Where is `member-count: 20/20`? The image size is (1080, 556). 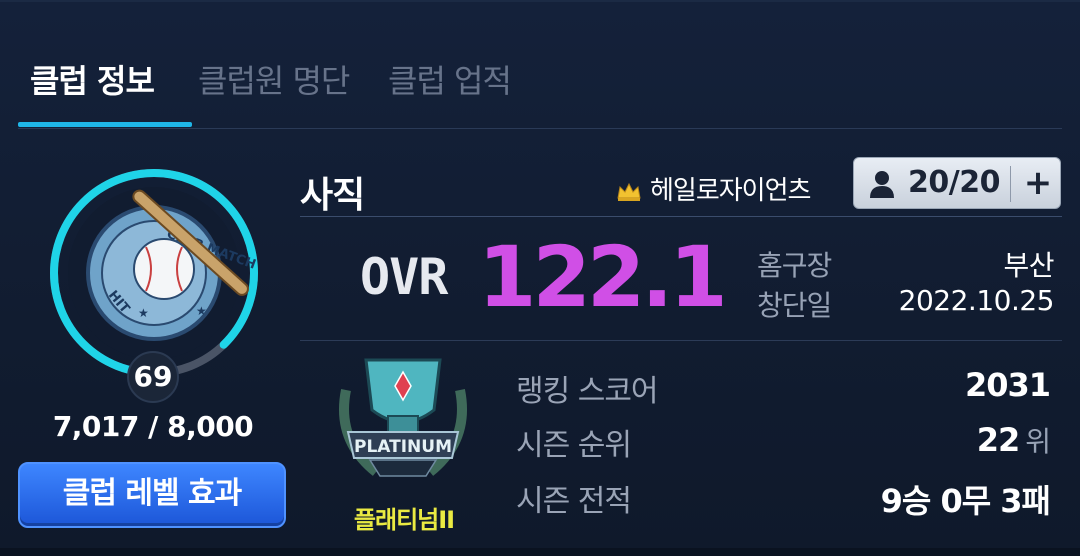 member-count: 20/20 is located at coordinates (954, 182).